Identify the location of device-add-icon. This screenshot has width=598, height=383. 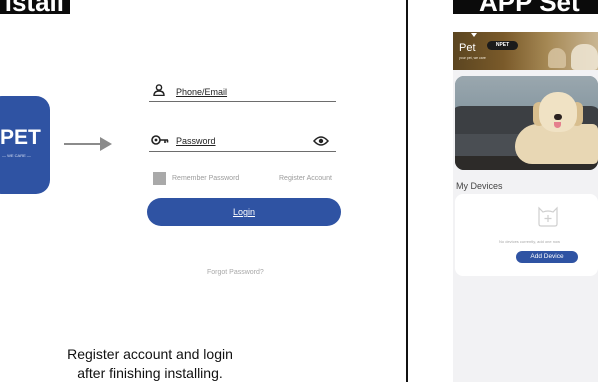
(548, 215).